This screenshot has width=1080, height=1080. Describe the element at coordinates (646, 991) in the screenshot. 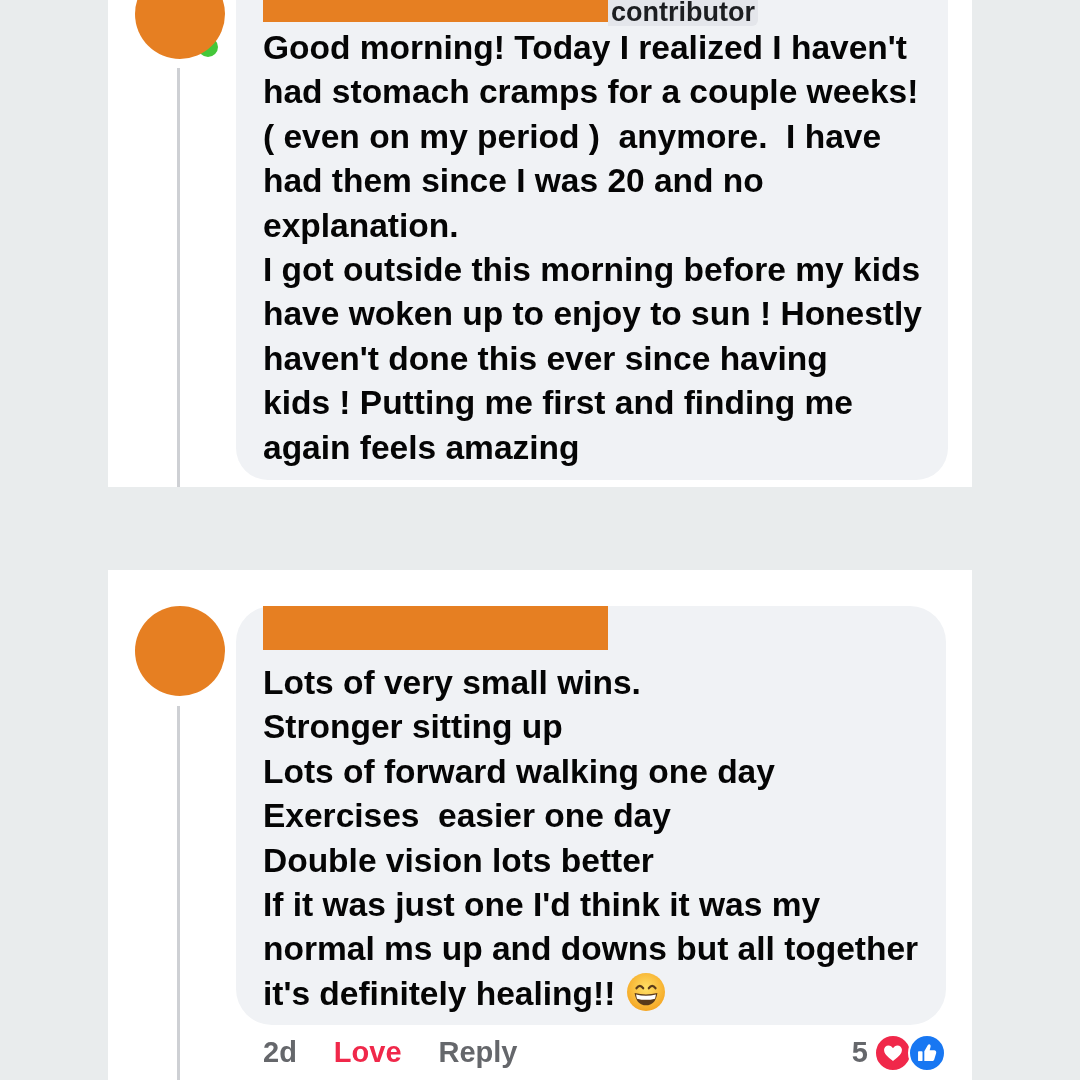

I see `grinning-face-icon` at that location.